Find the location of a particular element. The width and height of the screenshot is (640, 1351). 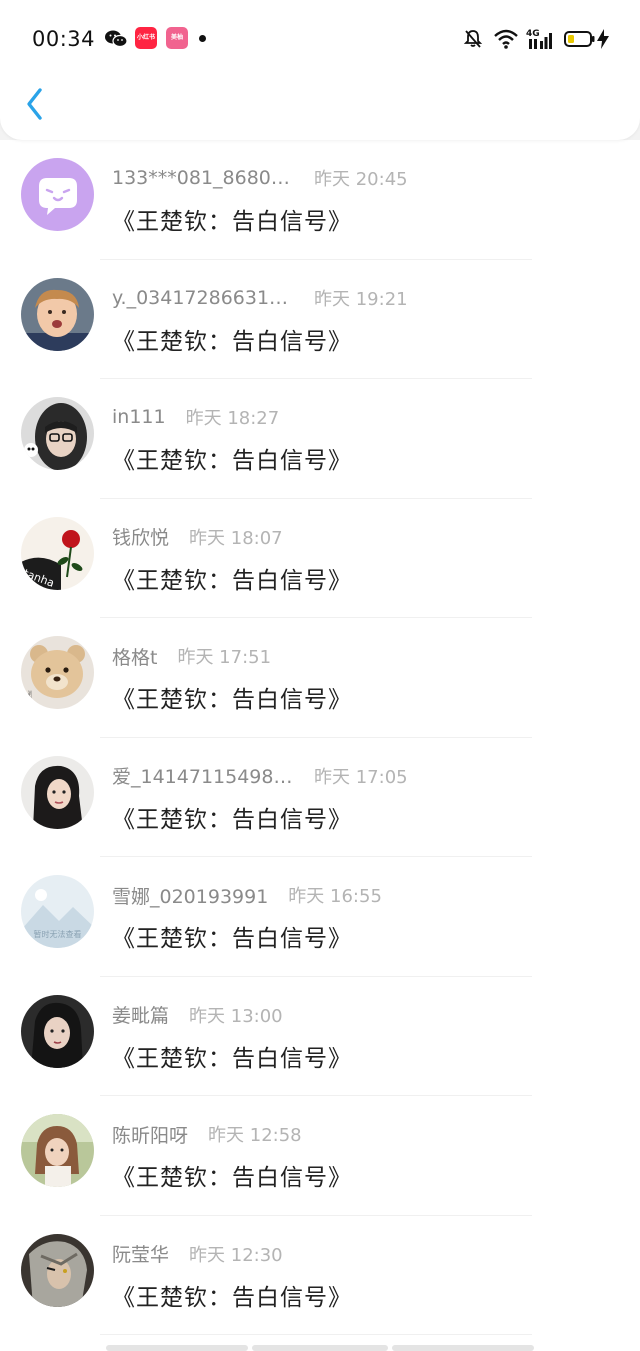

girl-portrait-avatar-icon is located at coordinates (57, 792).